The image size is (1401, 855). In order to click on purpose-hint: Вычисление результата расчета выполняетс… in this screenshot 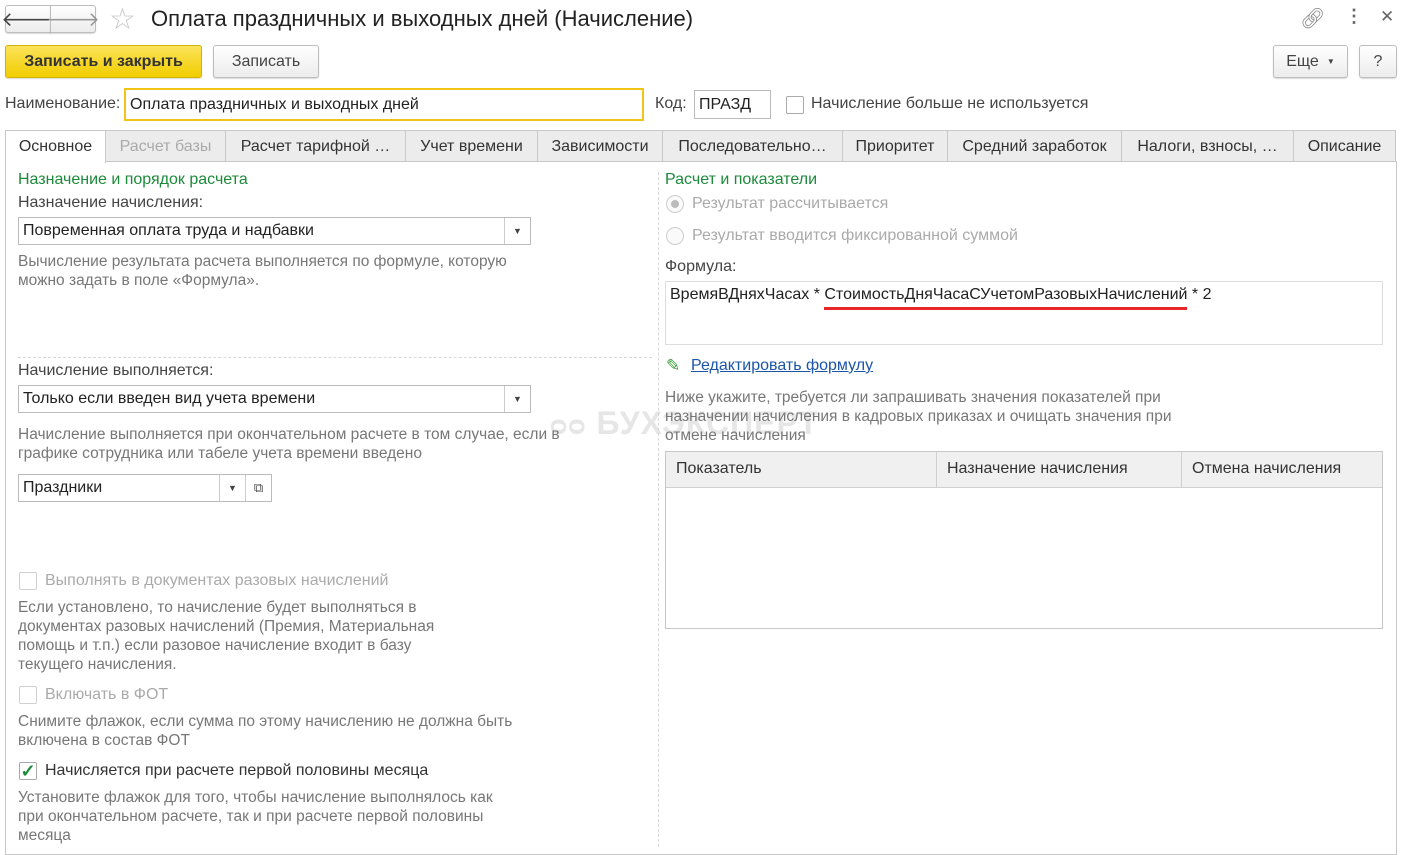, I will do `click(262, 271)`.